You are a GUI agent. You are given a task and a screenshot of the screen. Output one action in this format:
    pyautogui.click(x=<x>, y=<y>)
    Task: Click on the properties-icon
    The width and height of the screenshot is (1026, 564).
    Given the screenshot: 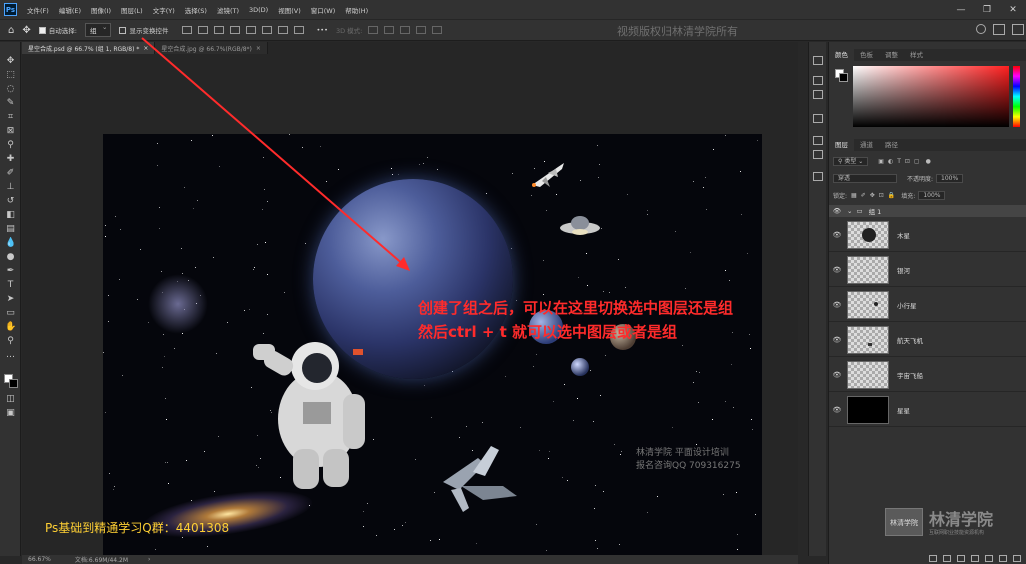 What is the action you would take?
    pyautogui.click(x=818, y=140)
    